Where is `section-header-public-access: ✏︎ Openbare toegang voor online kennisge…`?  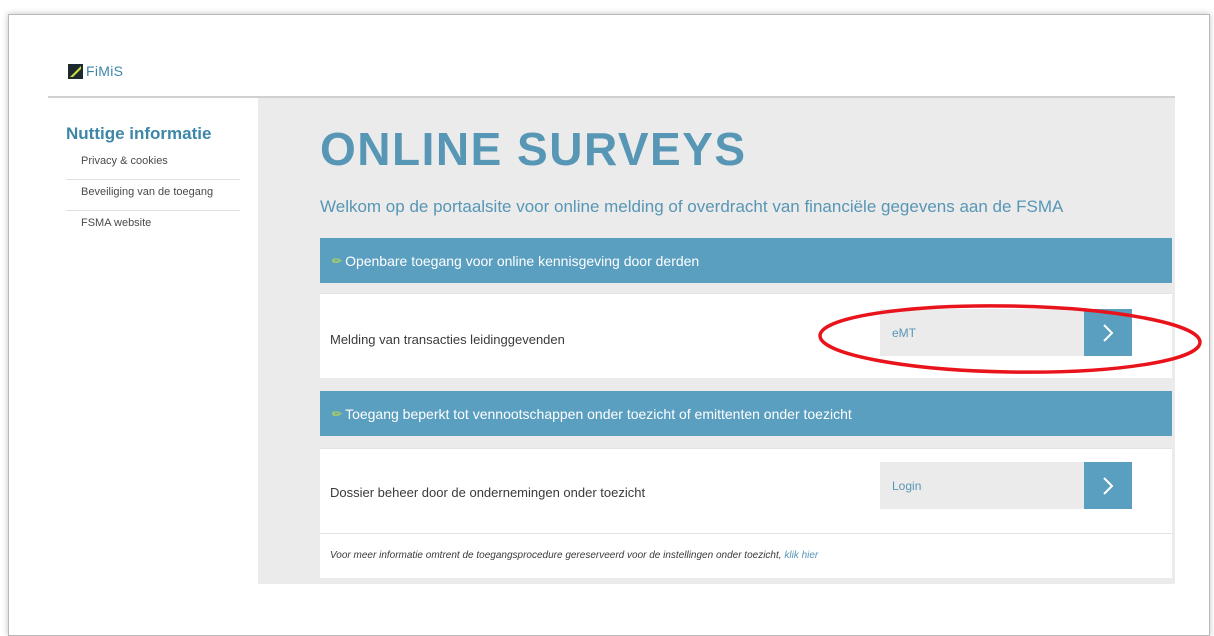 section-header-public-access: ✏︎ Openbare toegang voor online kennisge… is located at coordinates (746, 260).